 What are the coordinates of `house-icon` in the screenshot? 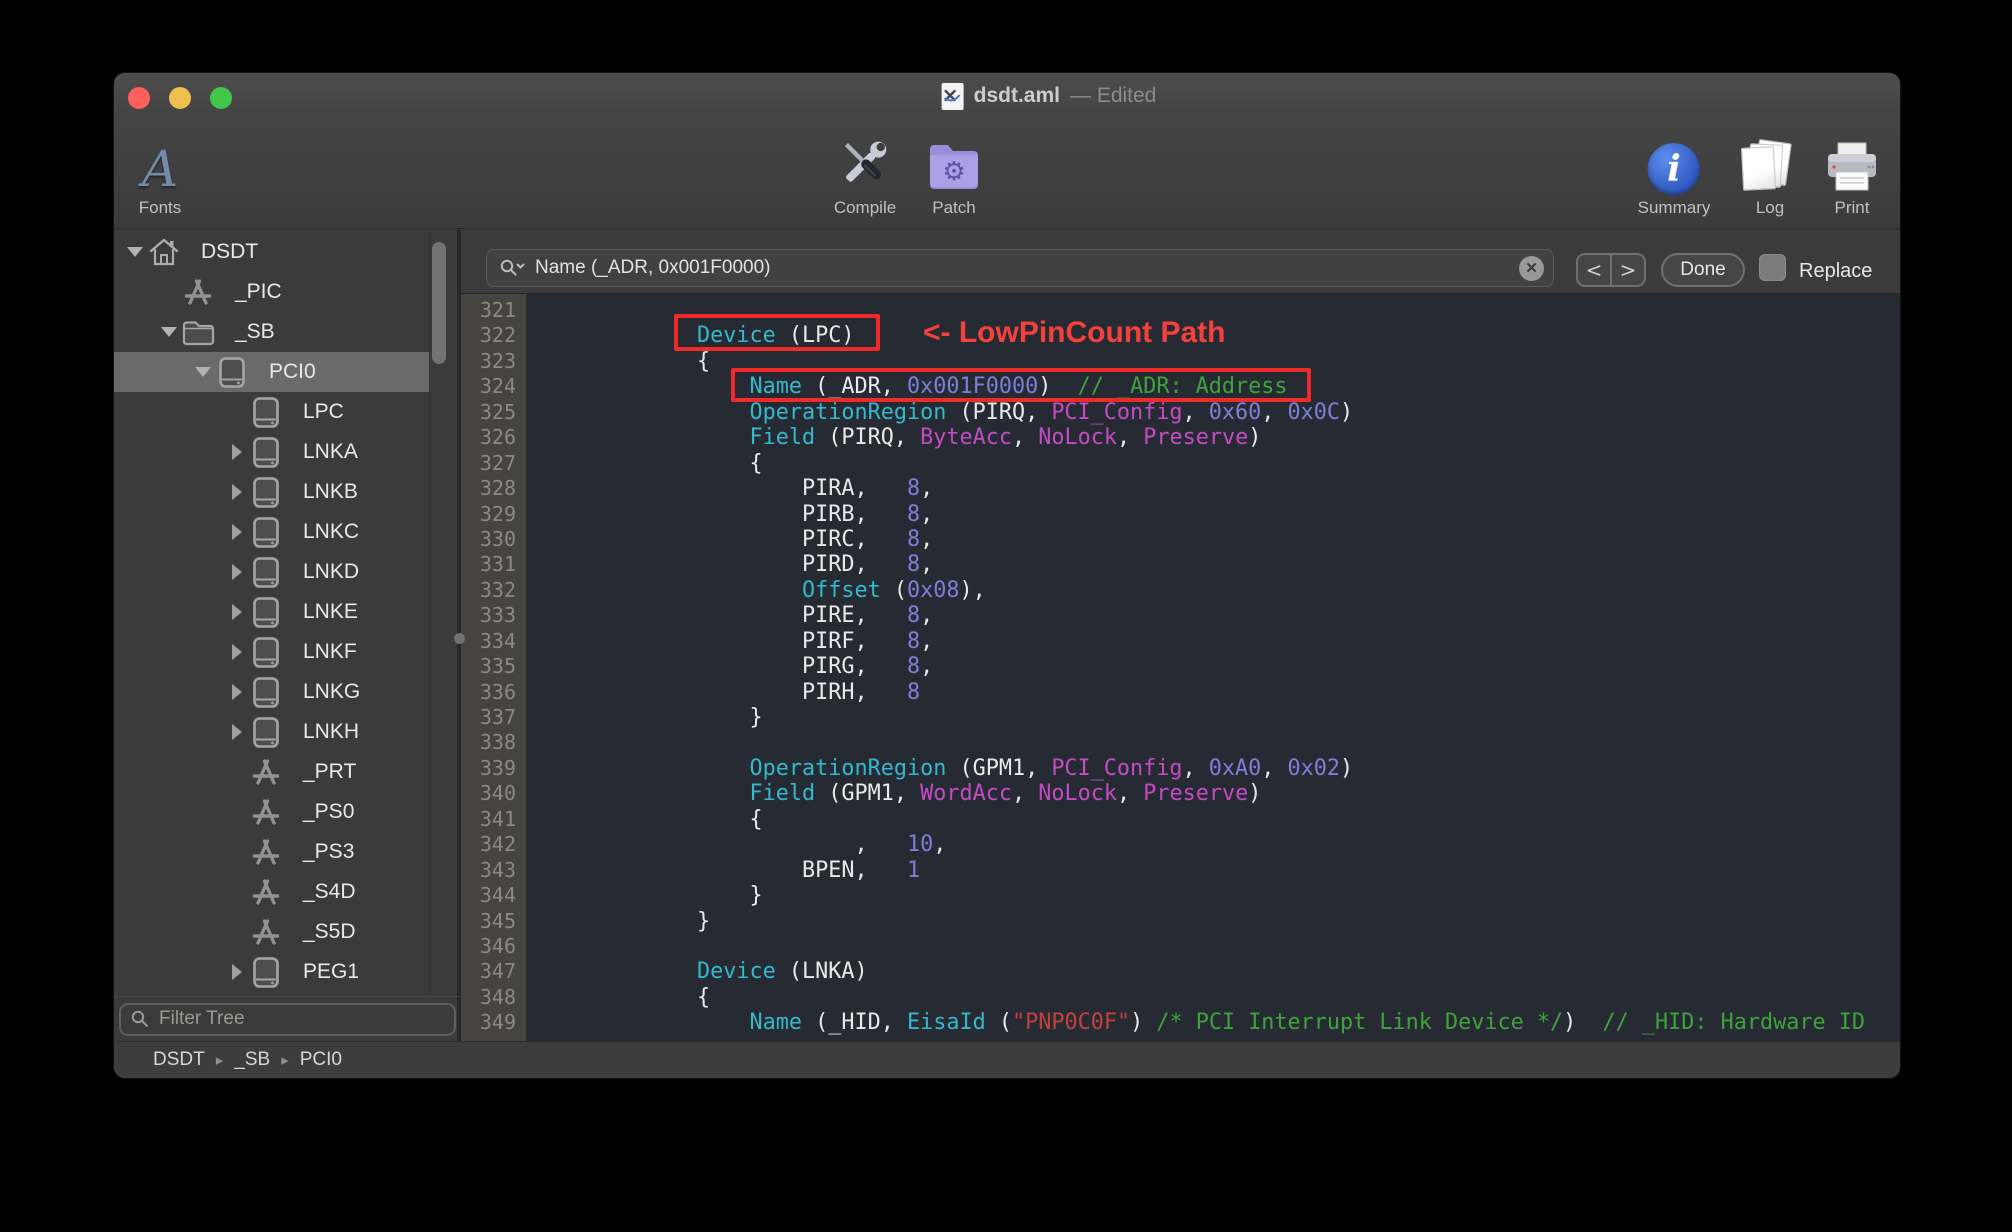 It's located at (164, 252).